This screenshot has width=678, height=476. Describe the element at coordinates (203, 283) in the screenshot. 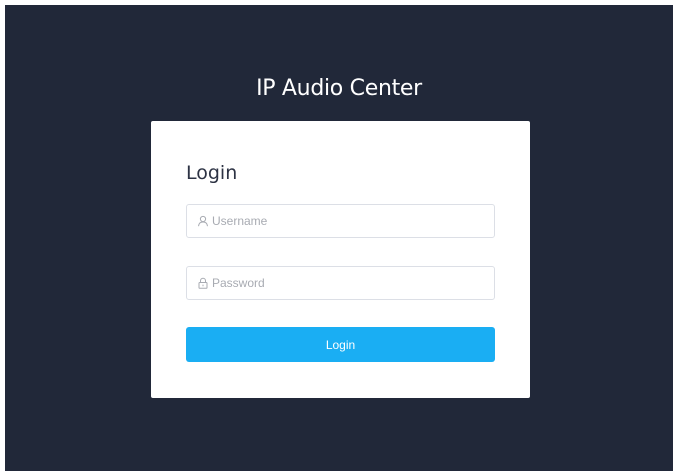

I see `lock-icon` at that location.